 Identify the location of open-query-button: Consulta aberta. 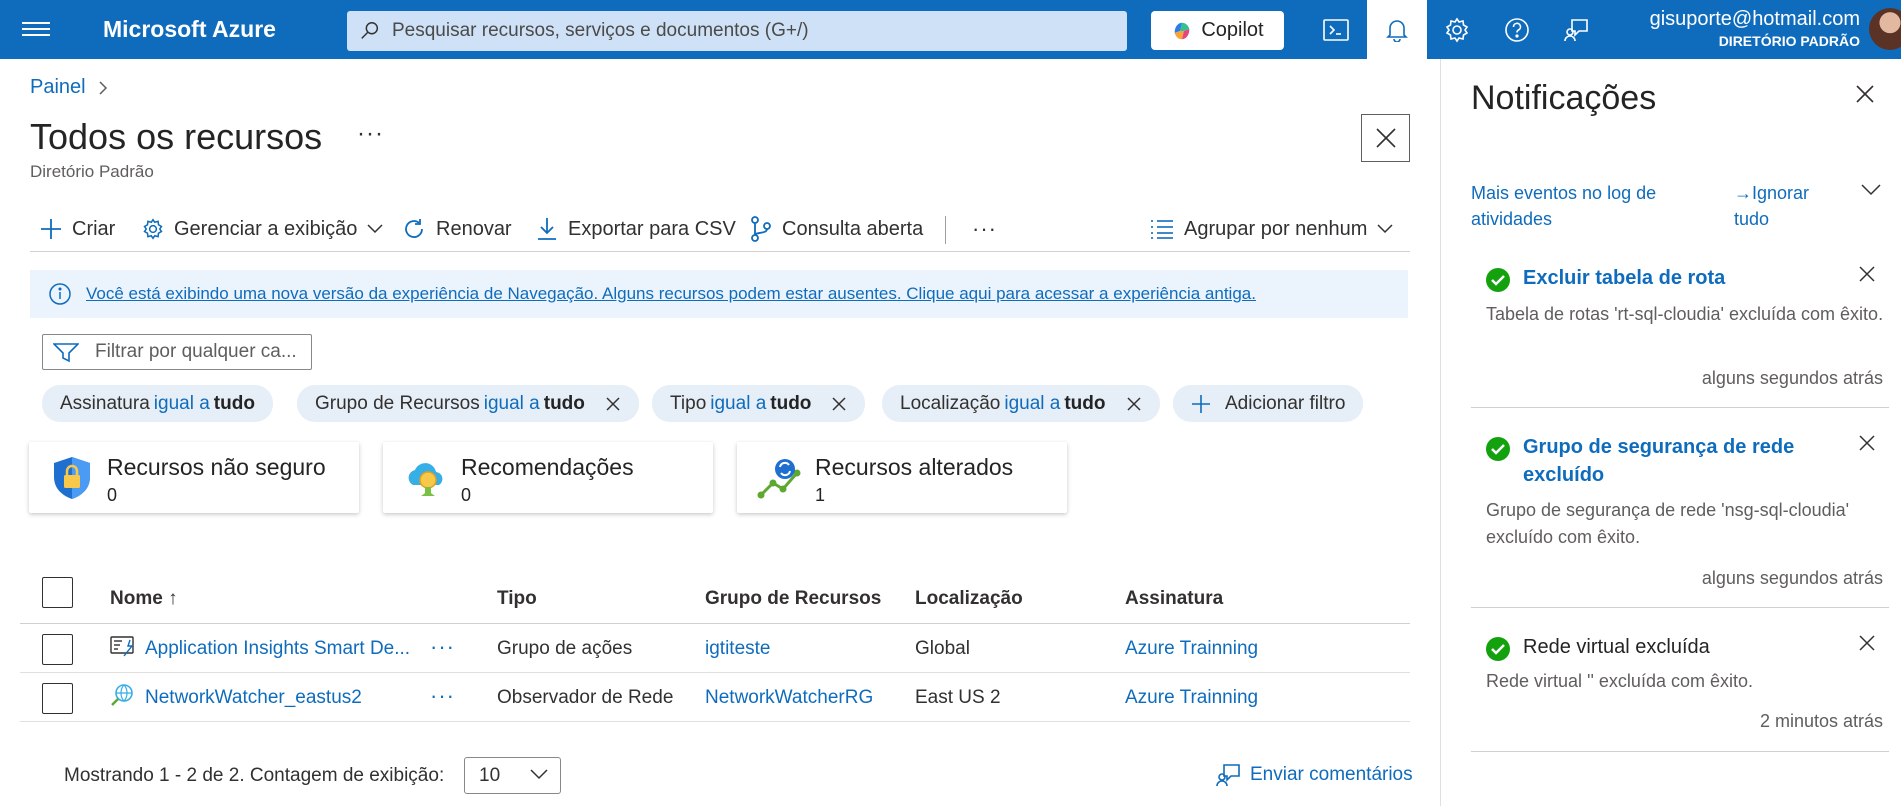
(836, 229).